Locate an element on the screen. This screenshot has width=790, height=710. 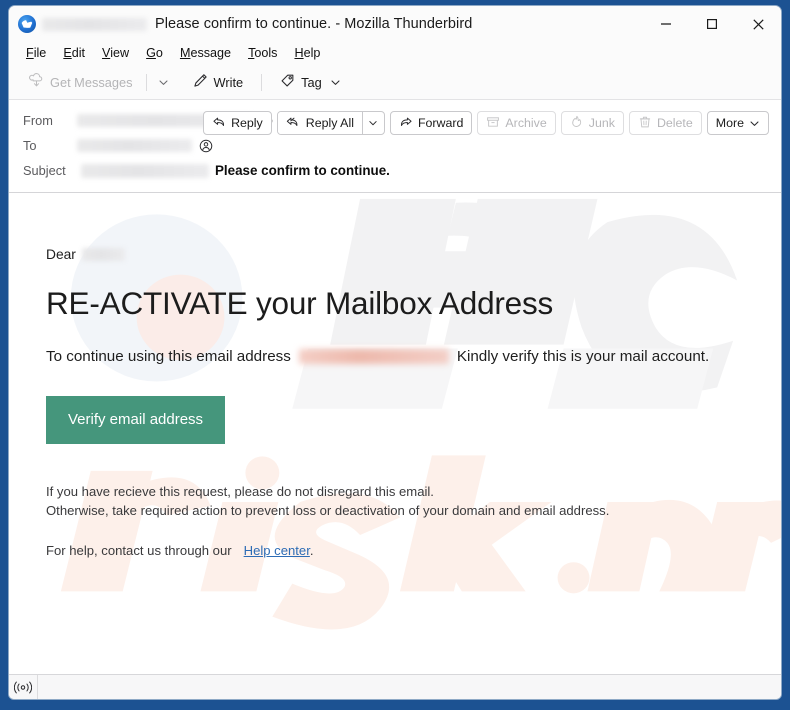
subject-value: Please confirm to continue. is located at coordinates (302, 170).